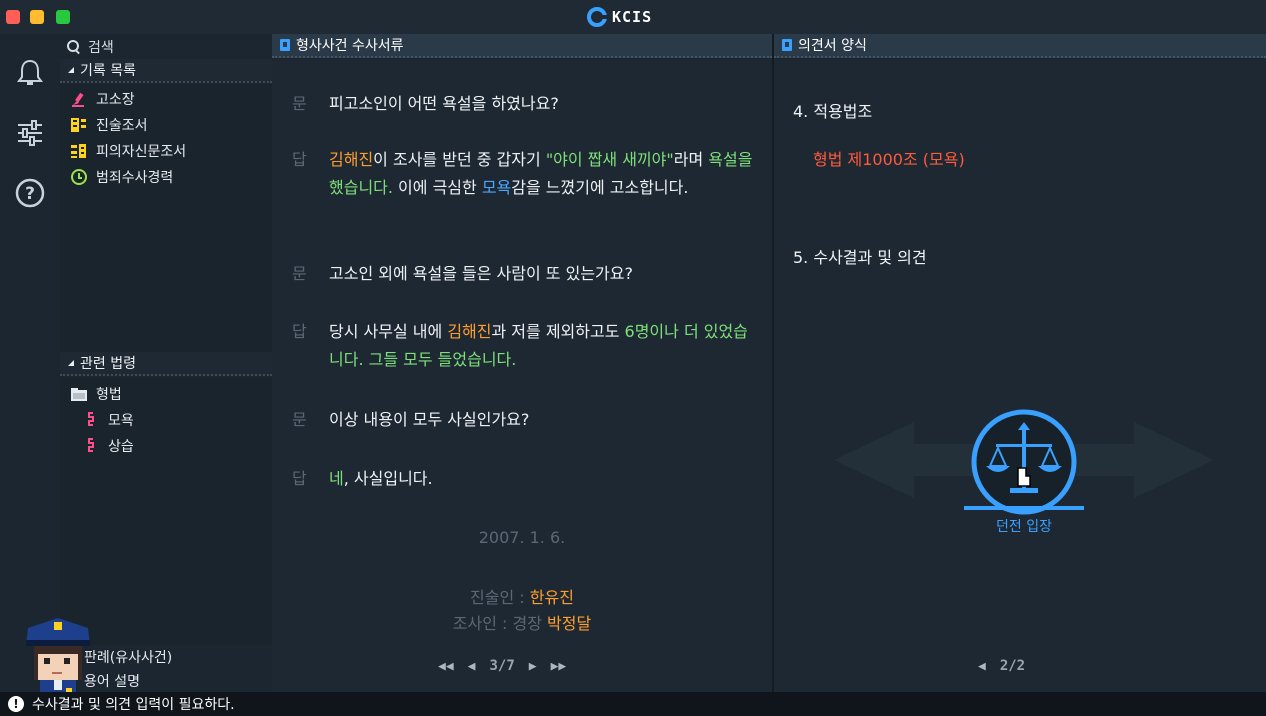  I want to click on laws-section-title: 관련 법령, so click(108, 364).